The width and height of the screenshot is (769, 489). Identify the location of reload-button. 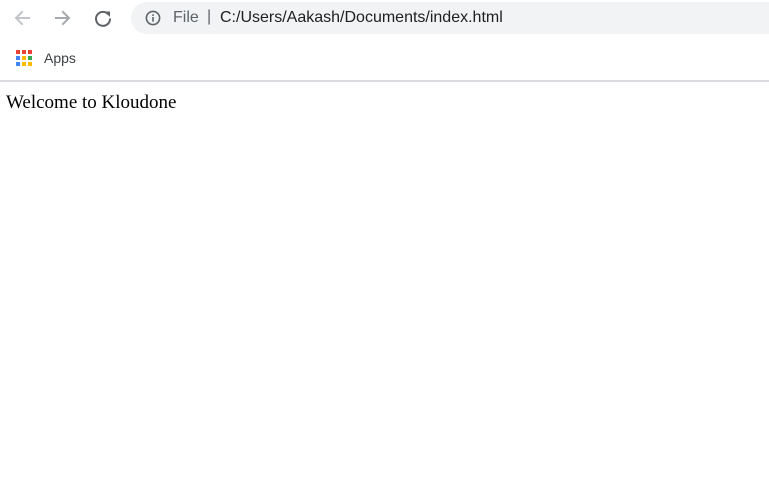
(103, 18).